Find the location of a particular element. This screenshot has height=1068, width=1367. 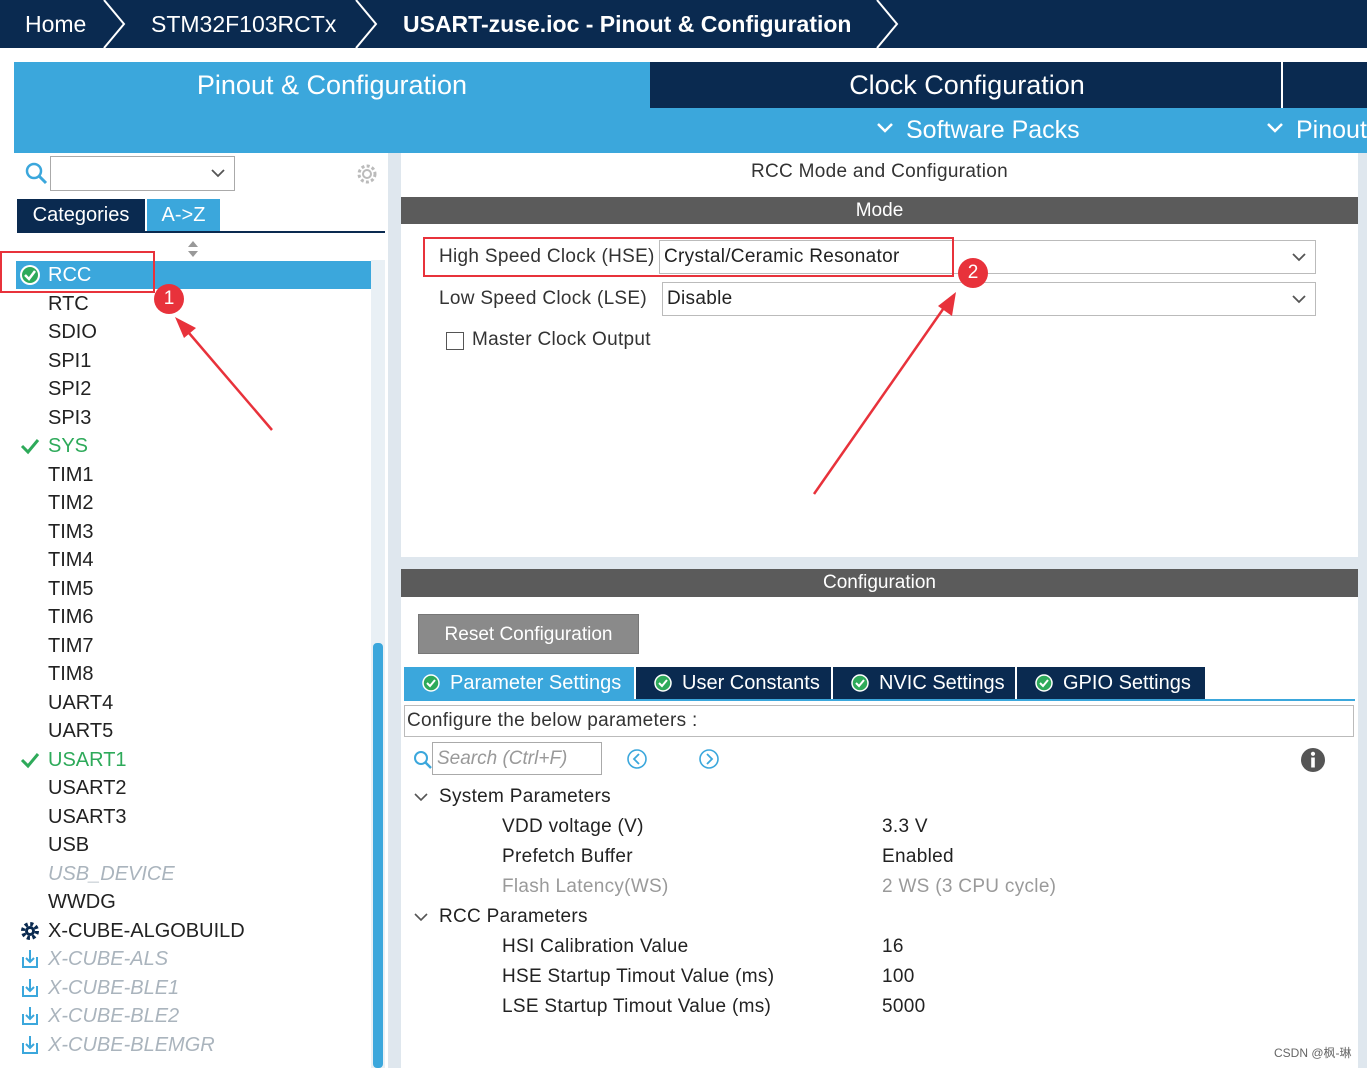

param-value: 3.3 V is located at coordinates (905, 827).